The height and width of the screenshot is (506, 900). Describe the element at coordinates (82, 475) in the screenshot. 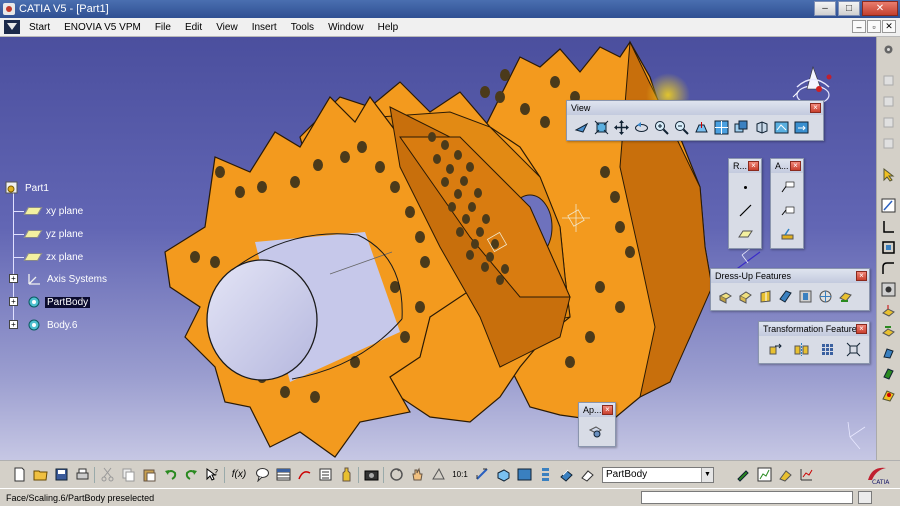

I see `print-icon` at that location.